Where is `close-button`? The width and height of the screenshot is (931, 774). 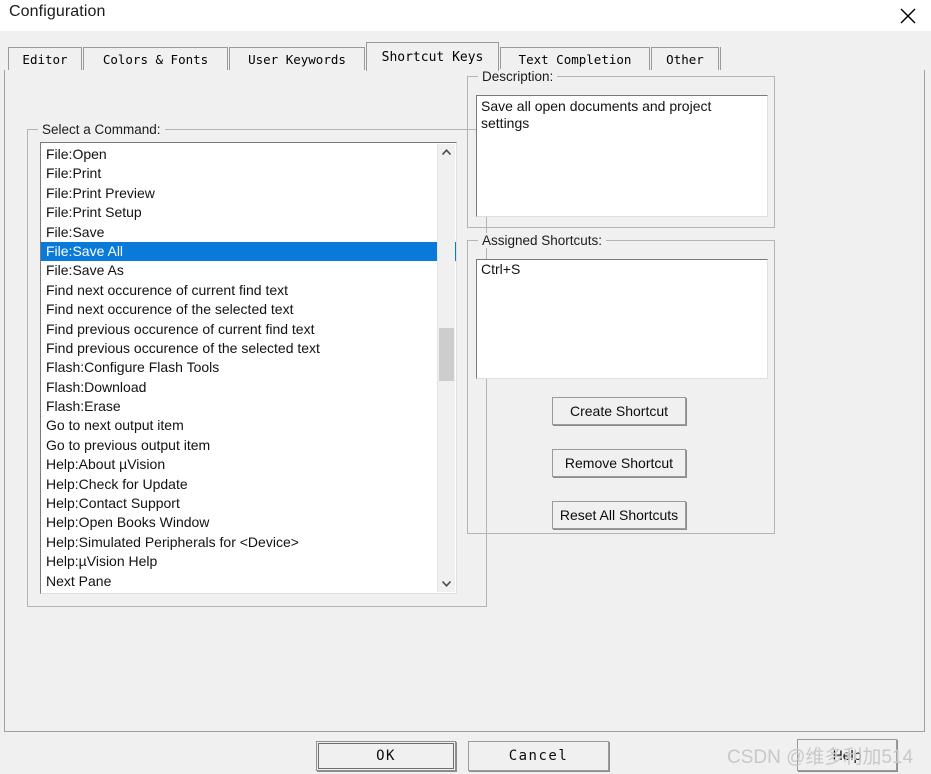 close-button is located at coordinates (908, 15).